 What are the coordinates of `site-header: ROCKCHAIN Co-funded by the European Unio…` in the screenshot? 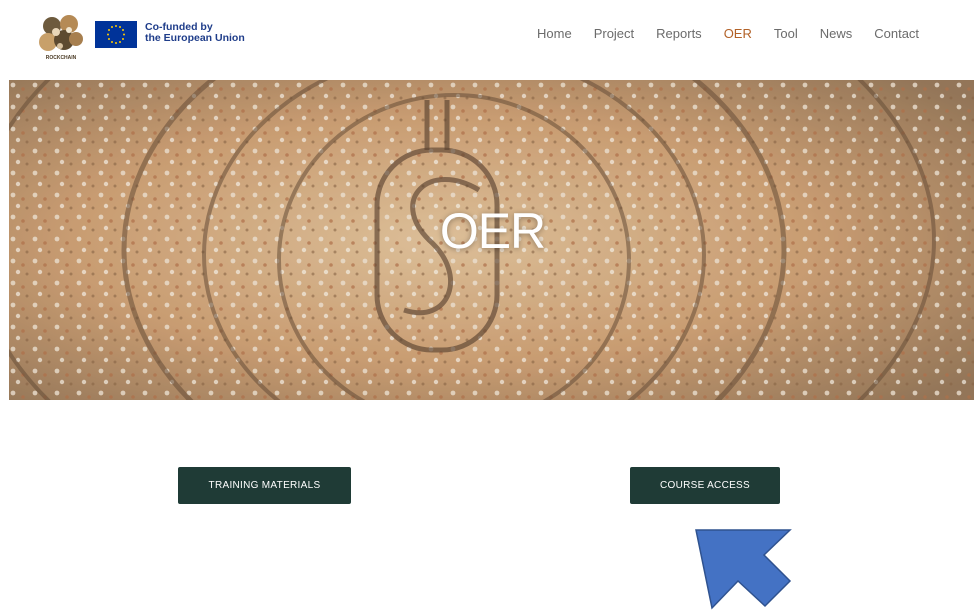 It's located at (487, 36).